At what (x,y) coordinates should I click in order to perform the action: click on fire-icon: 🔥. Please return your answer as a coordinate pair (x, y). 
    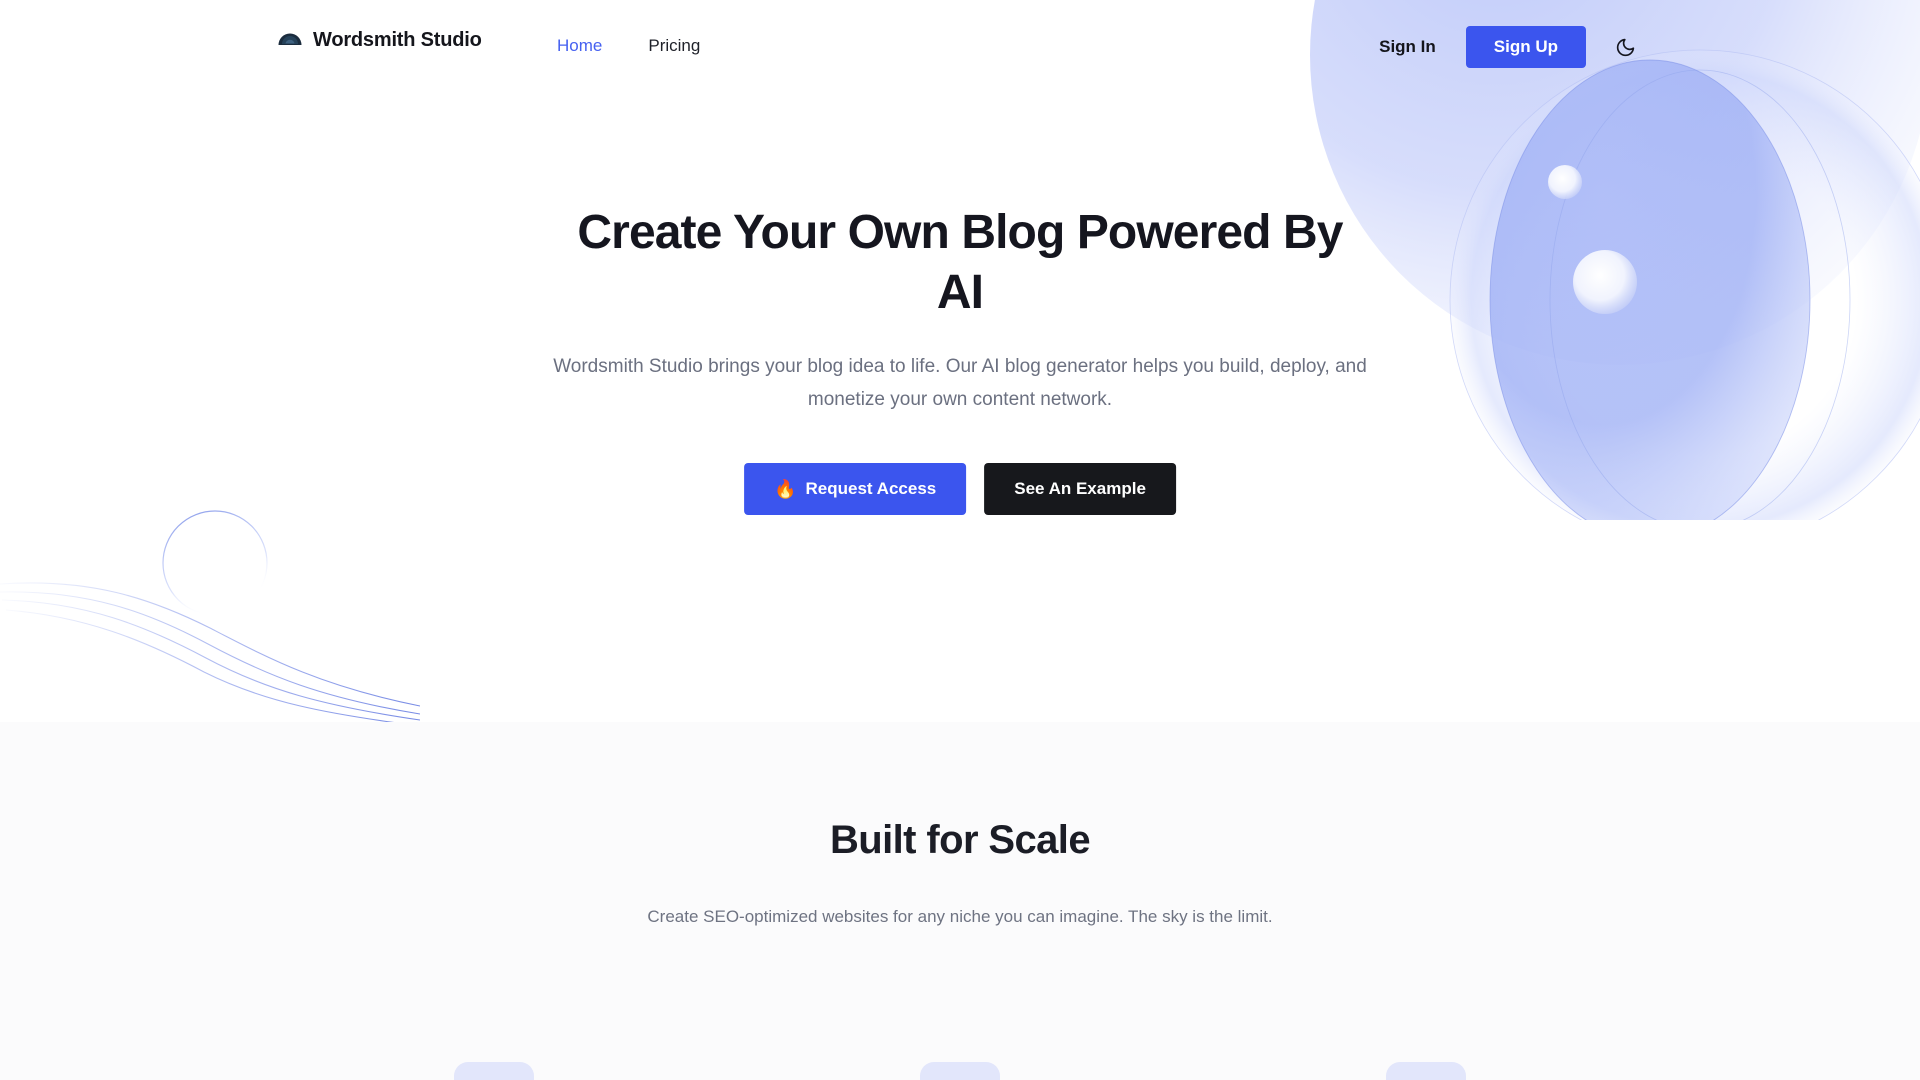
    Looking at the image, I should click on (785, 489).